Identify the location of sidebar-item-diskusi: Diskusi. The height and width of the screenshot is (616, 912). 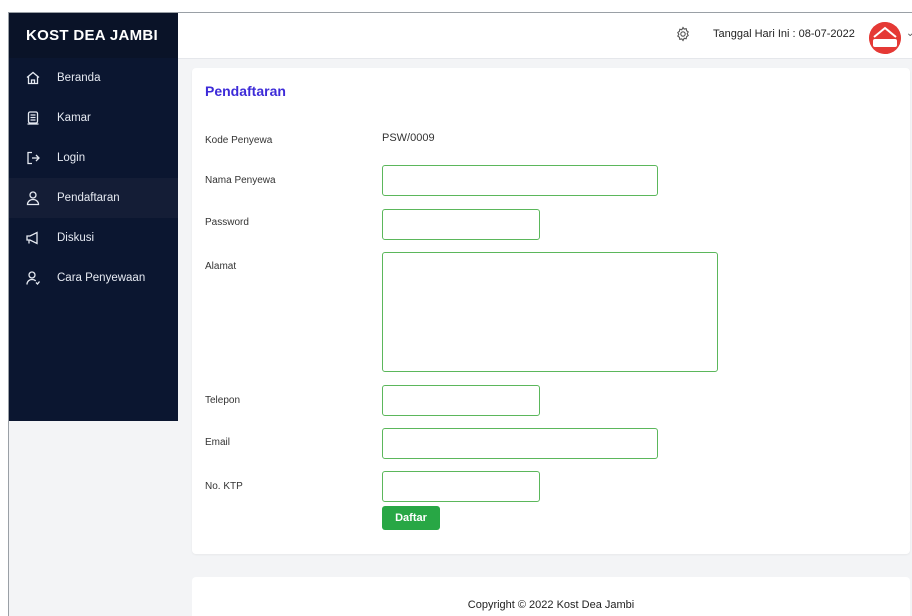
(93, 238).